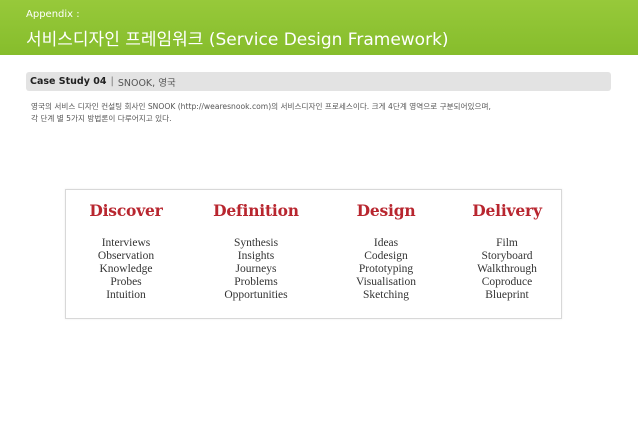 Image resolution: width=638 pixels, height=442 pixels. I want to click on method-item: Walkthrough, so click(507, 269).